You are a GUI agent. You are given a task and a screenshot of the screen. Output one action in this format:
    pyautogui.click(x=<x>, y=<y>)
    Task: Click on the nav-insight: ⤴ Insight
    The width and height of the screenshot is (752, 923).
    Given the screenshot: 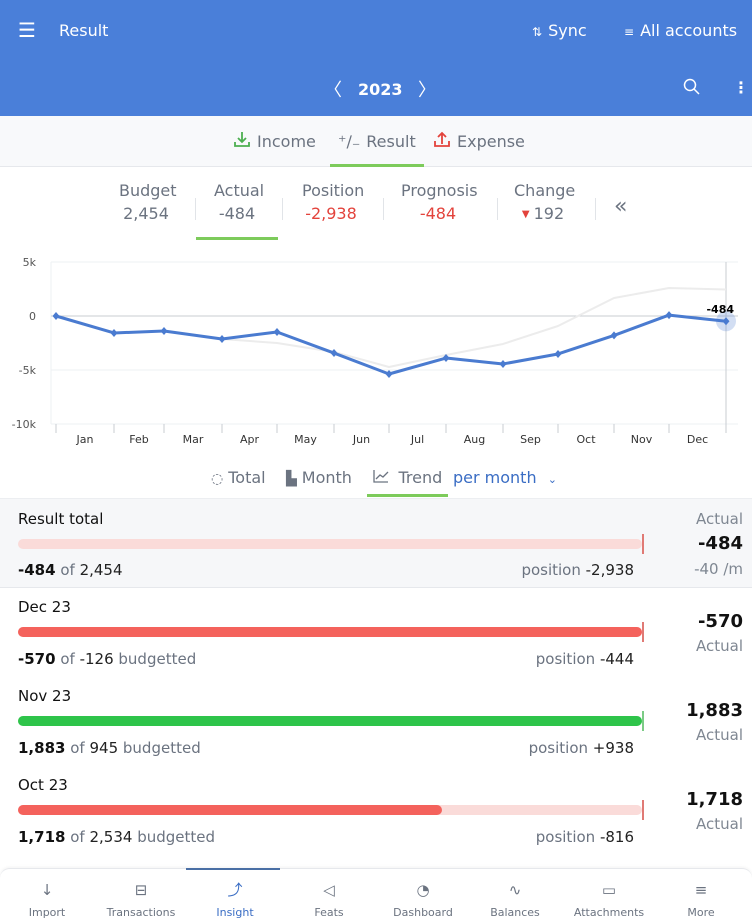 What is the action you would take?
    pyautogui.click(x=235, y=899)
    